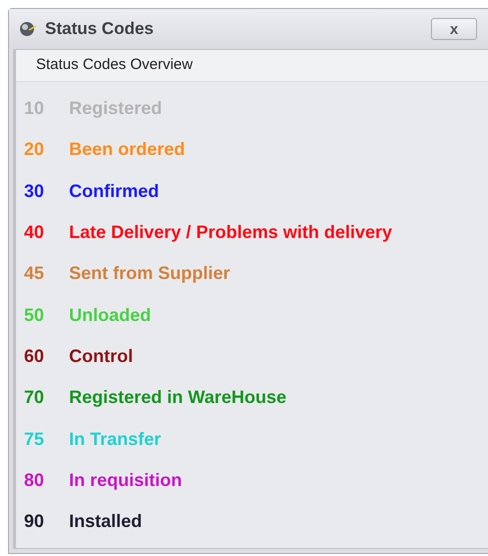 The image size is (488, 556). I want to click on status-label: Been ordered, so click(127, 150).